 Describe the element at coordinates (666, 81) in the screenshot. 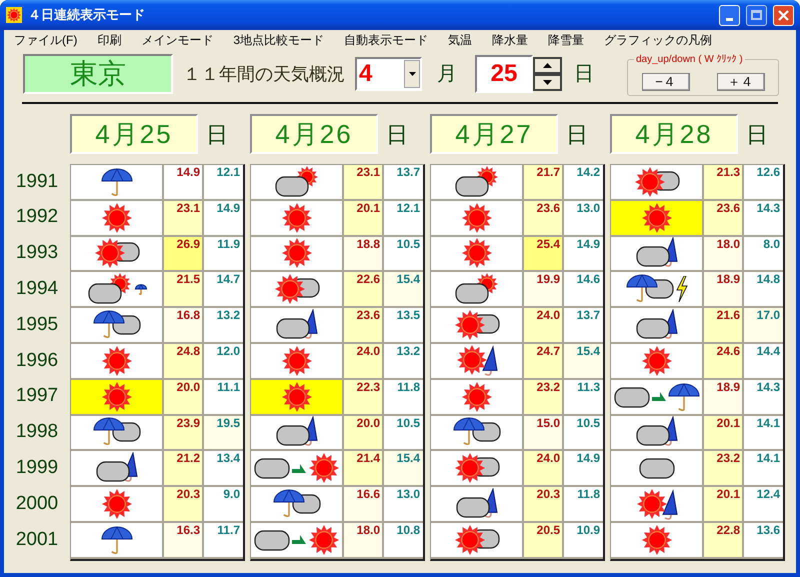

I see `shift-button: −４` at that location.